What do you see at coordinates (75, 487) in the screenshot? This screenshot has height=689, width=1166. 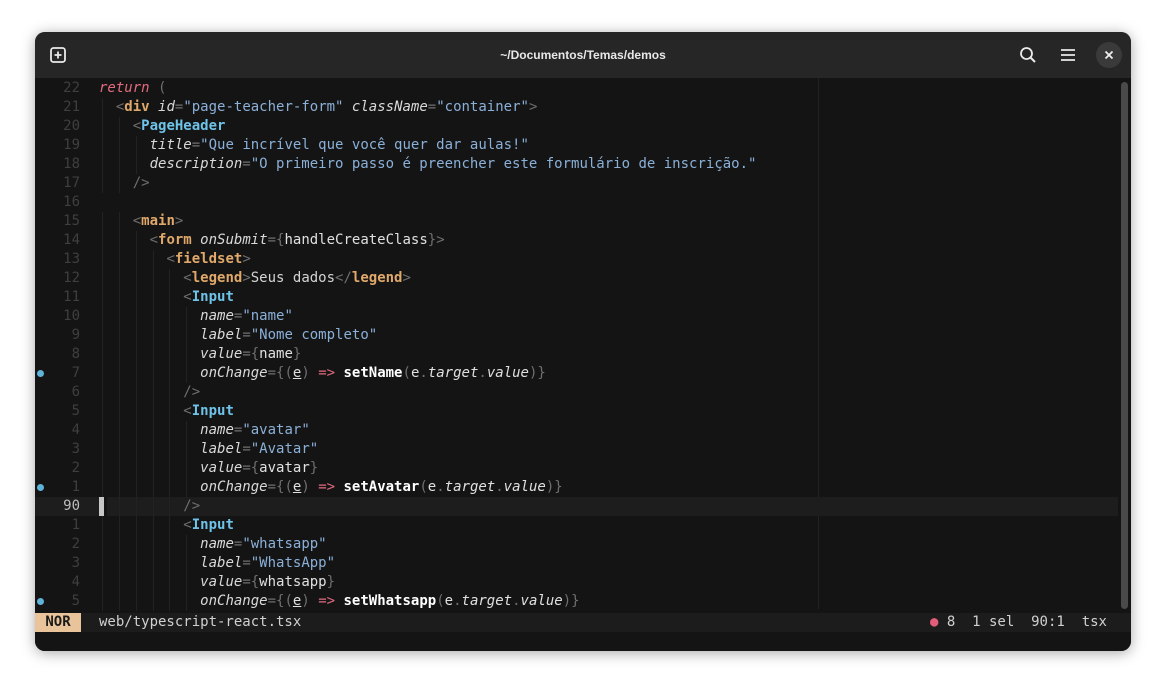 I see `line-number: 1` at bounding box center [75, 487].